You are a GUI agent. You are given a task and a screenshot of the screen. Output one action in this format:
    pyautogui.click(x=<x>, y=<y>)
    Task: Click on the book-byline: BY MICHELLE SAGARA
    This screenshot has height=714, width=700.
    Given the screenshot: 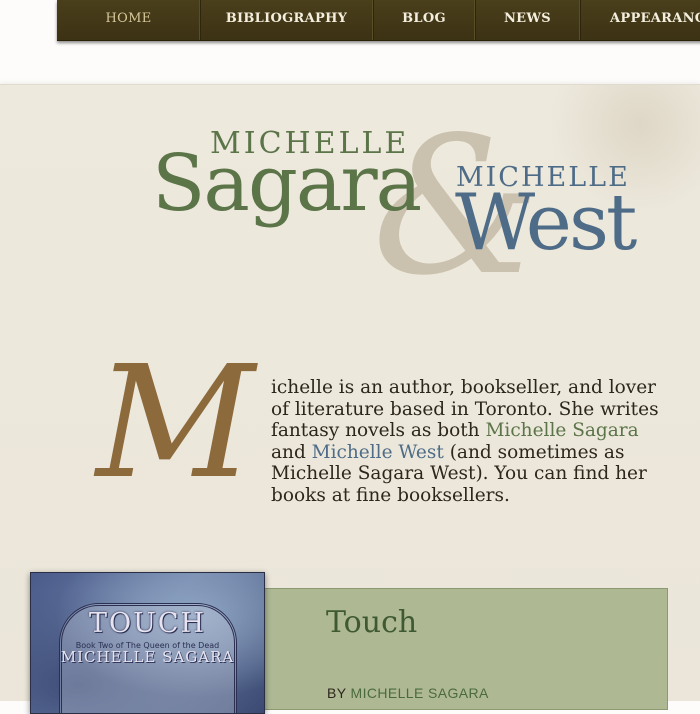 What is the action you would take?
    pyautogui.click(x=408, y=693)
    